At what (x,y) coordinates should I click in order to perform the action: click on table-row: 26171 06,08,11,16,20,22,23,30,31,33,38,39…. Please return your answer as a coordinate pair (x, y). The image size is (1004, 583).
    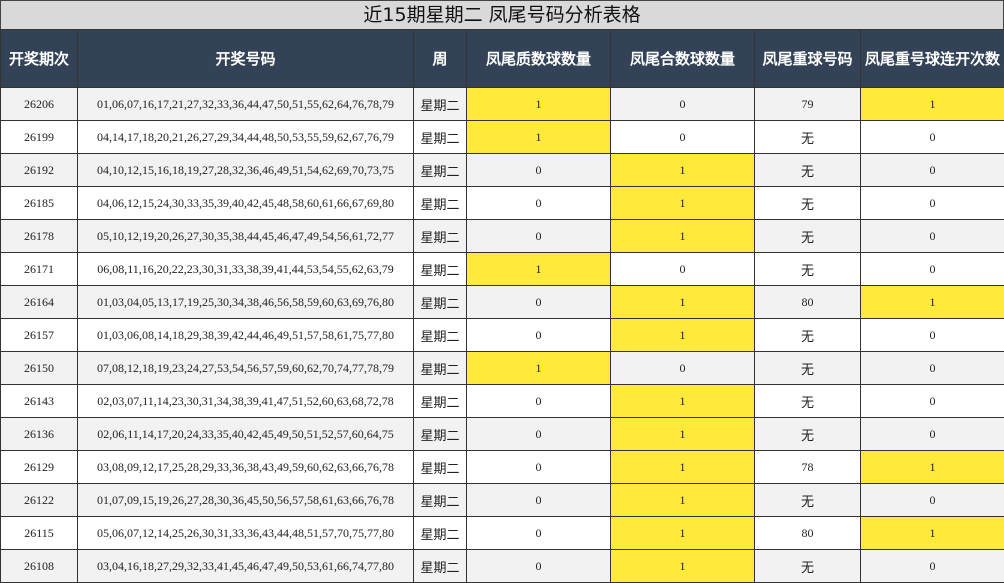
    Looking at the image, I should click on (502, 269).